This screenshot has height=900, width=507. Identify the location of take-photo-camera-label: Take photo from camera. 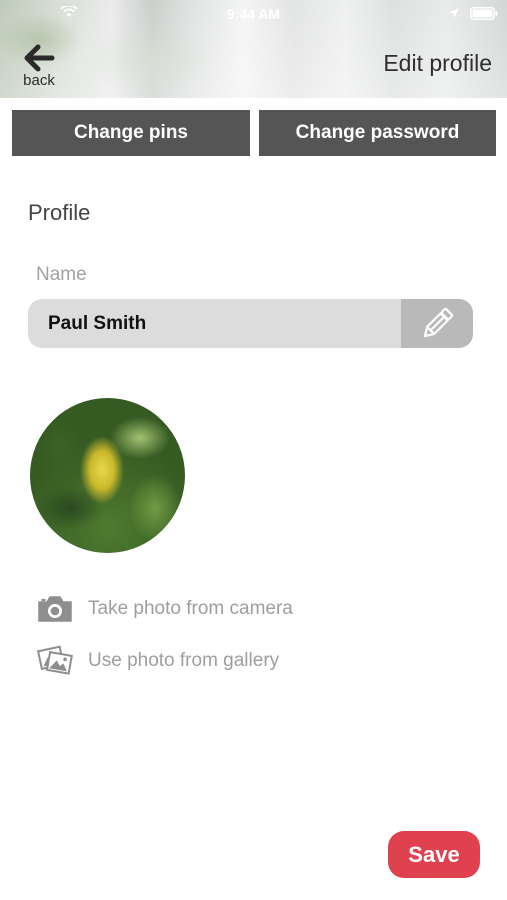
(190, 608).